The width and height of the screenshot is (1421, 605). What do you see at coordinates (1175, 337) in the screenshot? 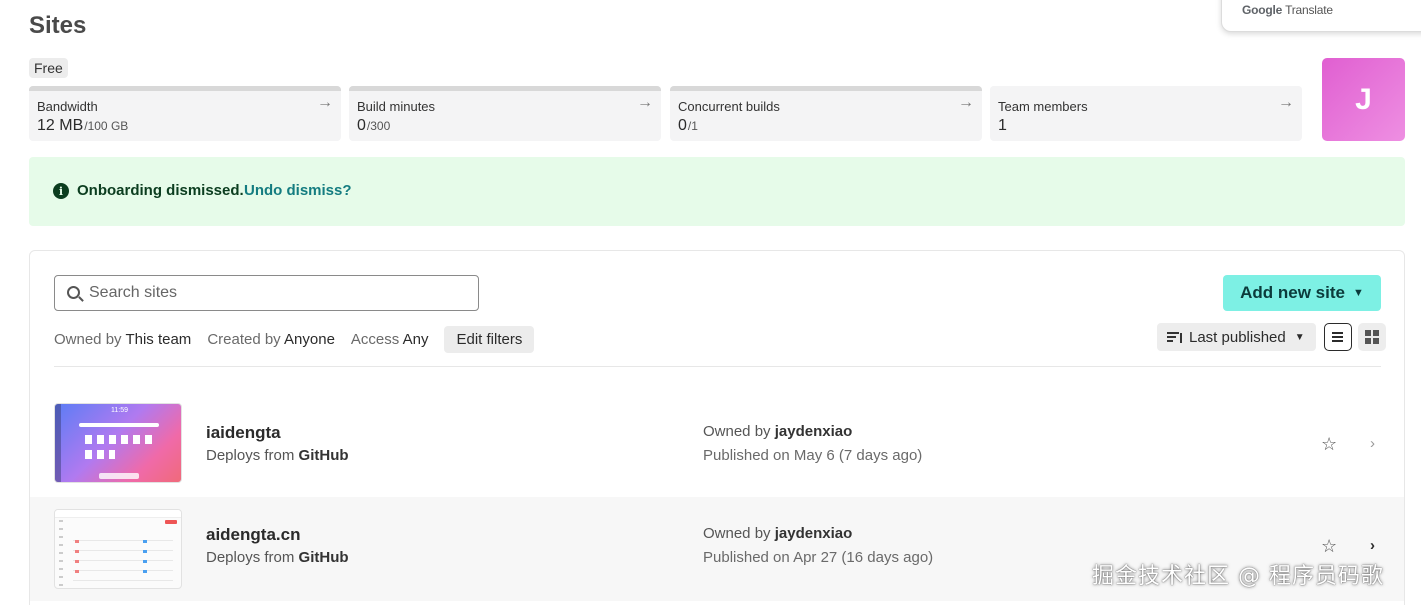
I see `sort-icon` at bounding box center [1175, 337].